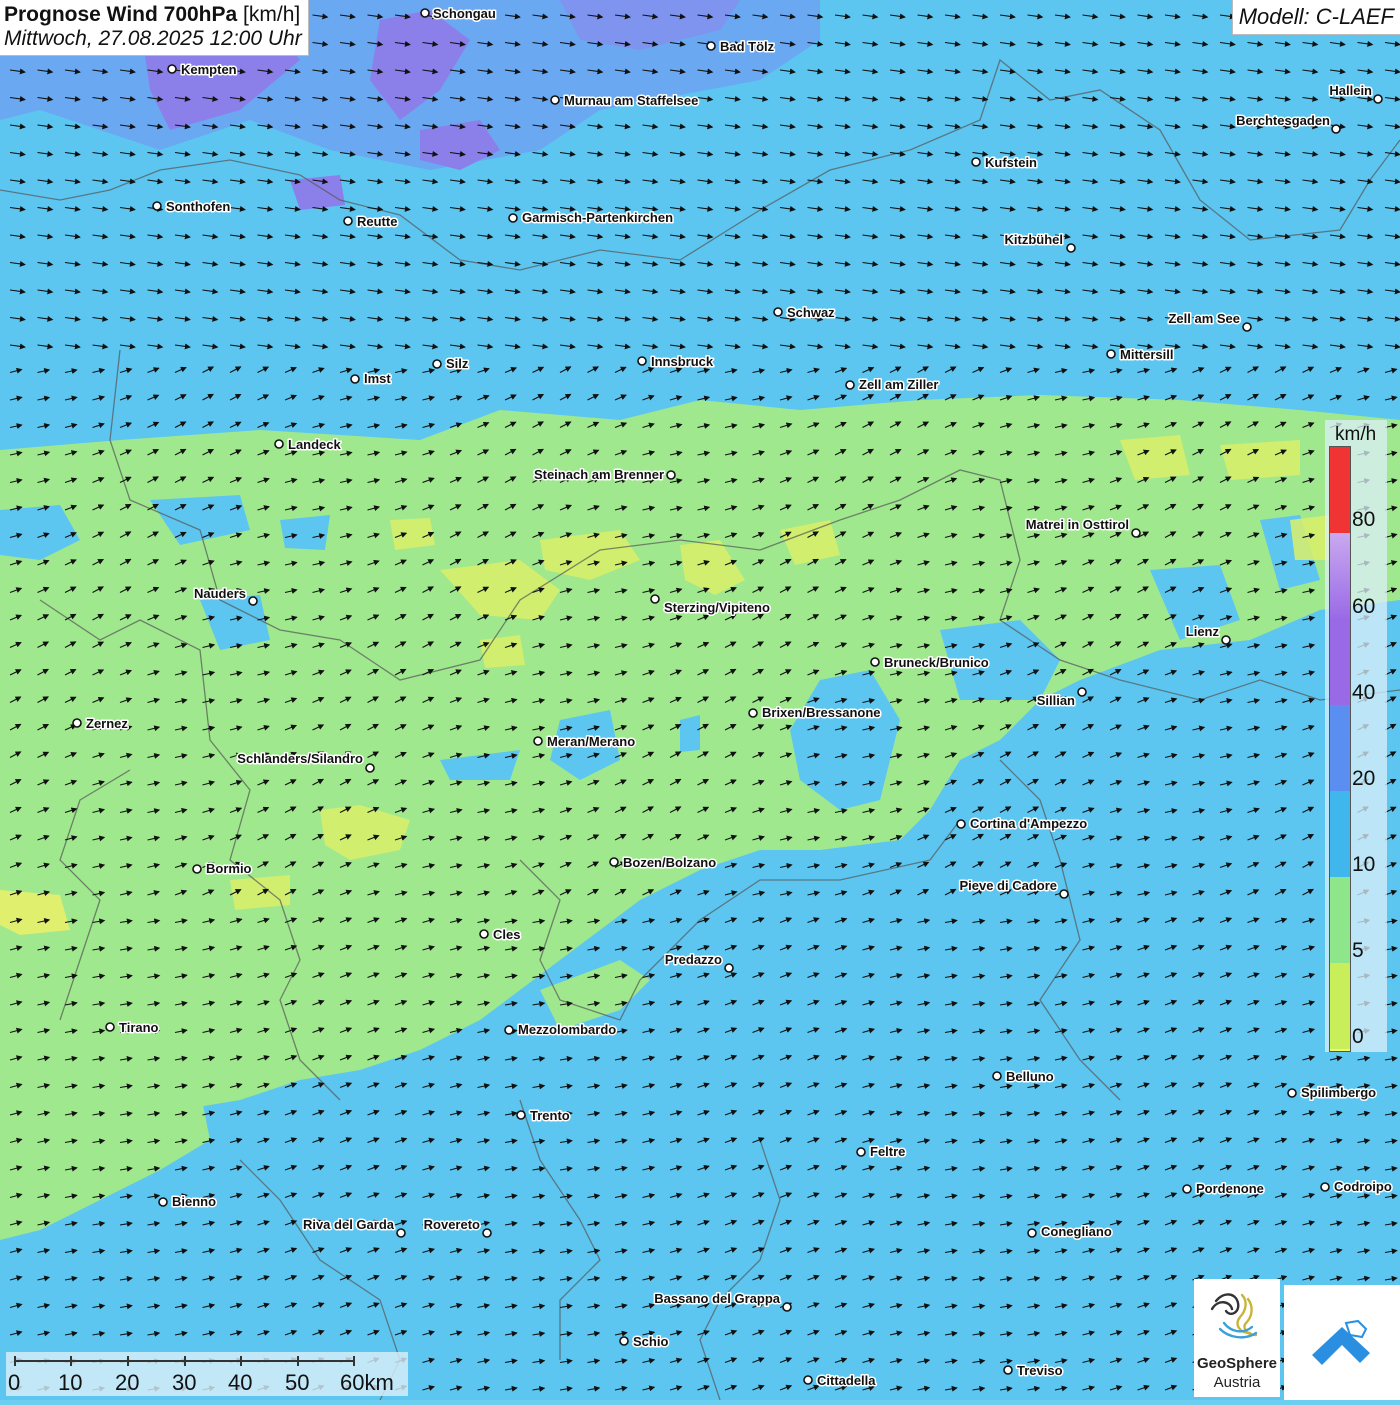  I want to click on legend-seg-purple2, so click(1340, 662).